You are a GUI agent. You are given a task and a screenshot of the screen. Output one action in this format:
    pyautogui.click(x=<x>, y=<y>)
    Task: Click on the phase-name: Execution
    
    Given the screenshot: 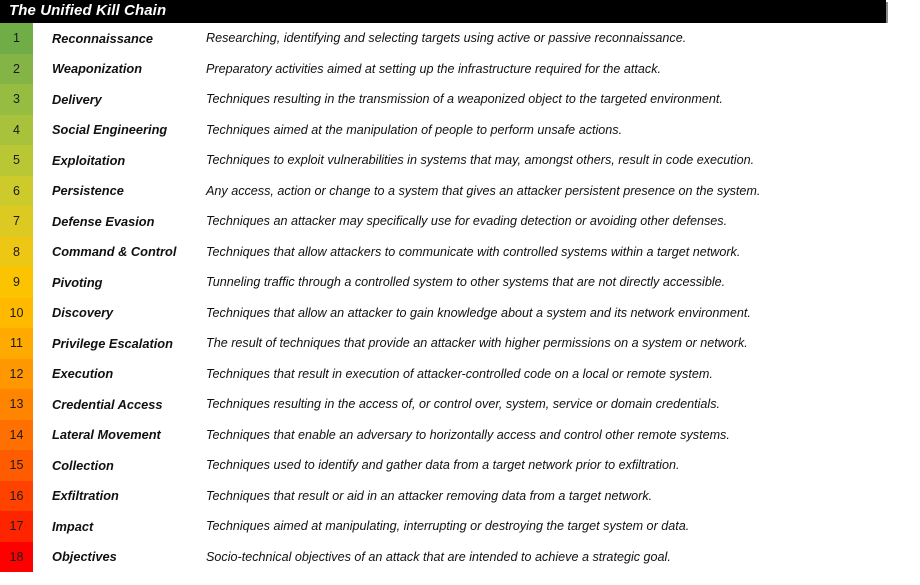 What is the action you would take?
    pyautogui.click(x=83, y=374)
    